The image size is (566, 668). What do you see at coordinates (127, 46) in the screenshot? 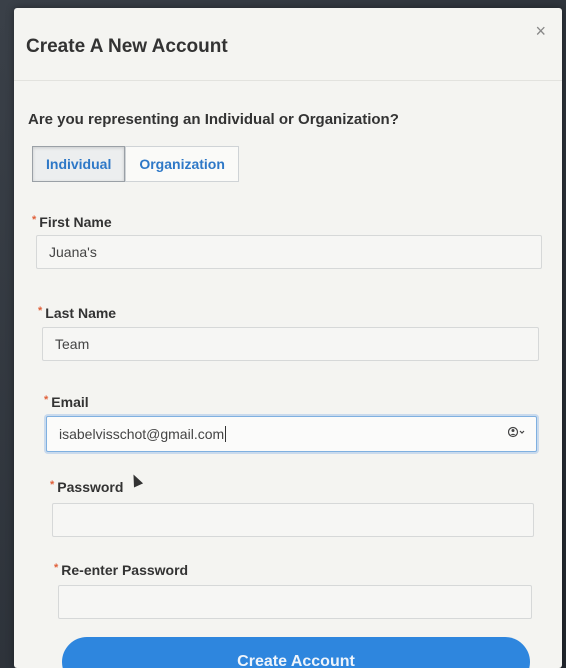
I see `modal-title: Create A New Account` at bounding box center [127, 46].